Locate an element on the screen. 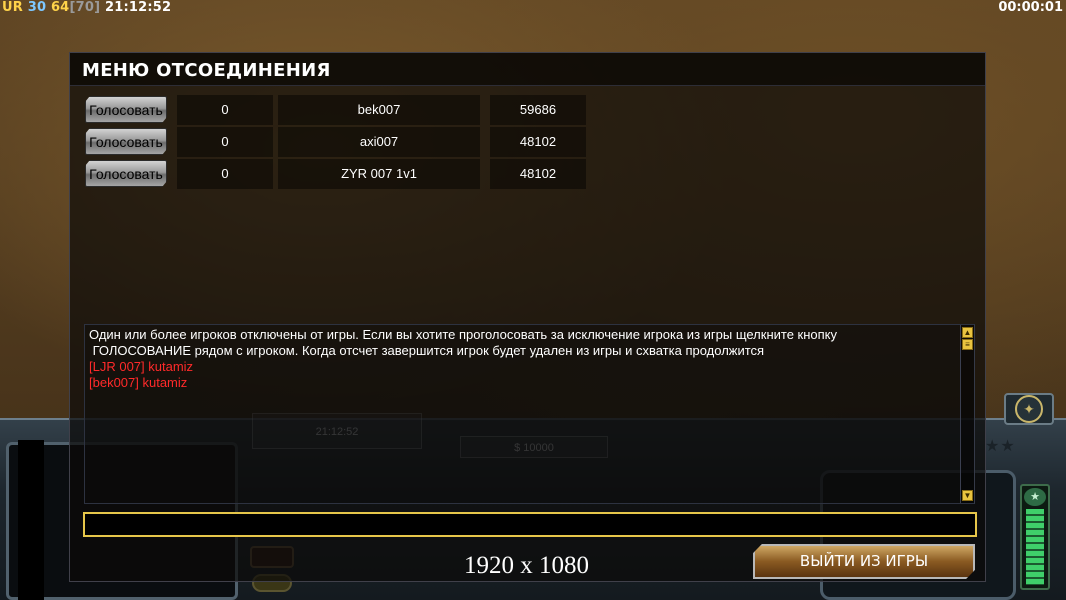 The width and height of the screenshot is (1066, 600). power-meter-icon: ★ is located at coordinates (1035, 537).